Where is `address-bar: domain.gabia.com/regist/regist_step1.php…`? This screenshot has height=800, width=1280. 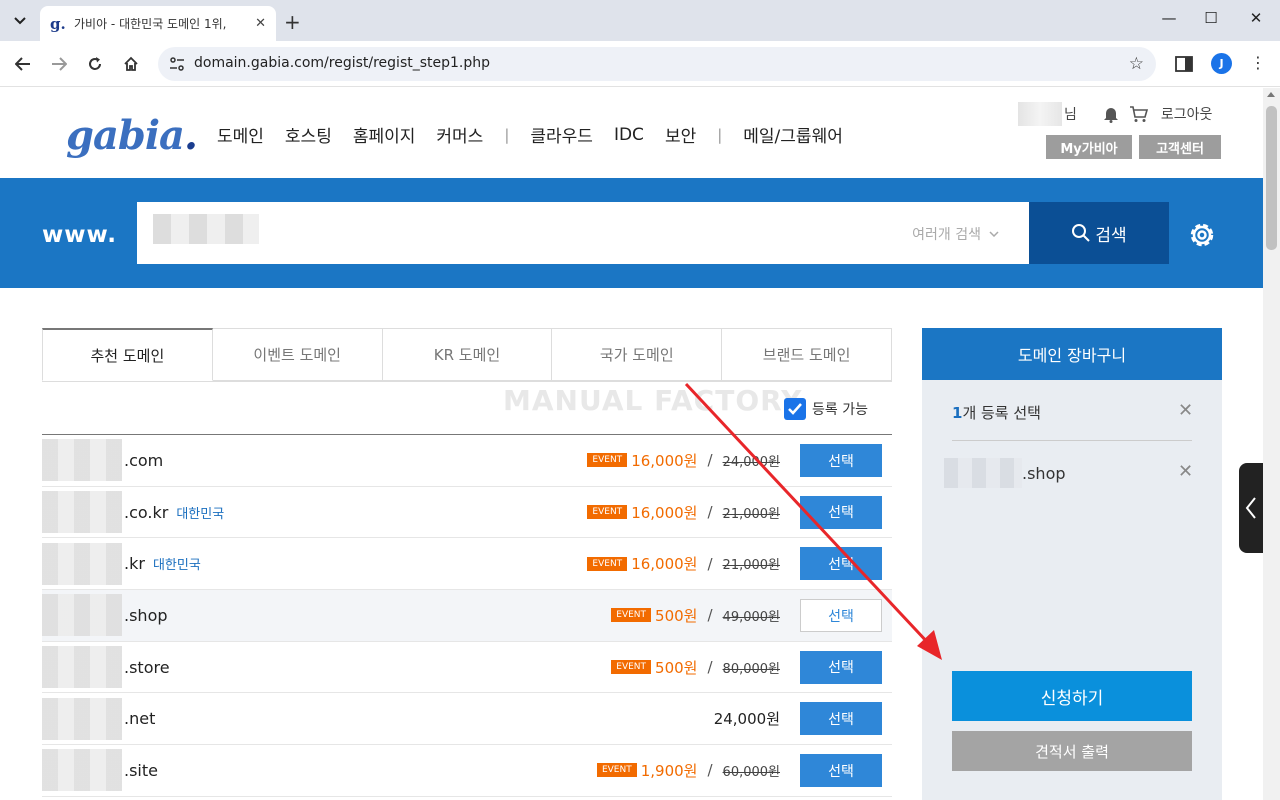 address-bar: domain.gabia.com/regist/regist_step1.php… is located at coordinates (657, 64).